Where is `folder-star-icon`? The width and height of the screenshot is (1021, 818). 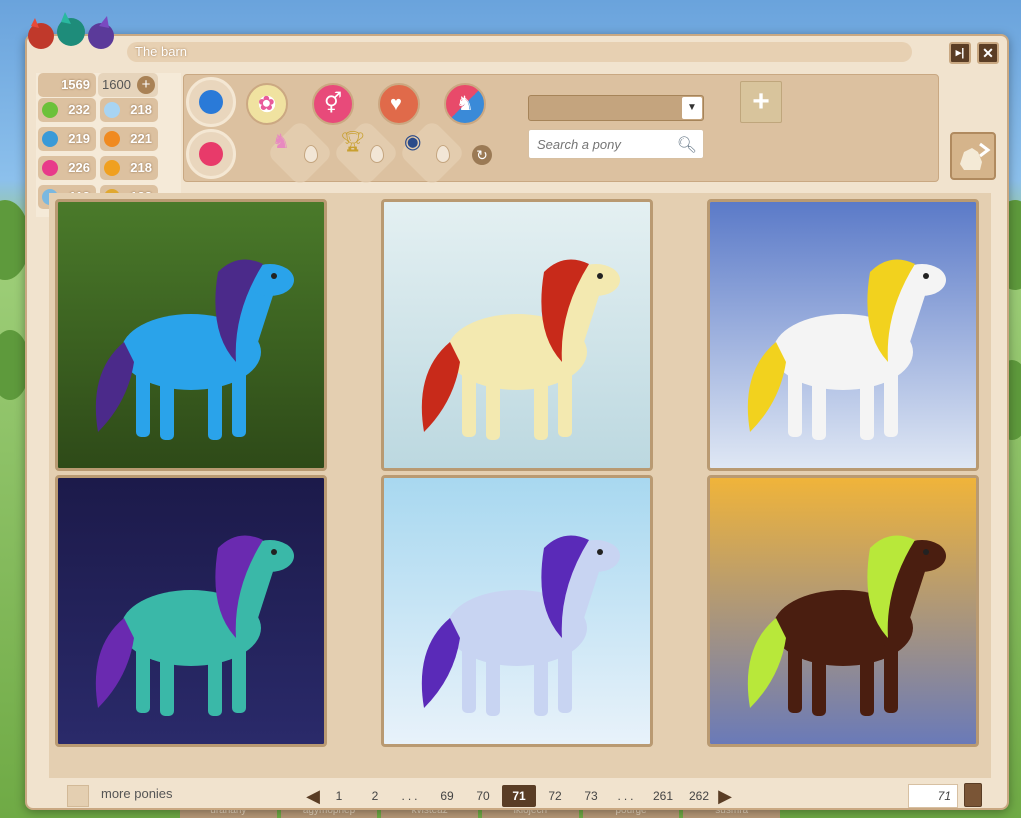 folder-star-icon is located at coordinates (211, 102).